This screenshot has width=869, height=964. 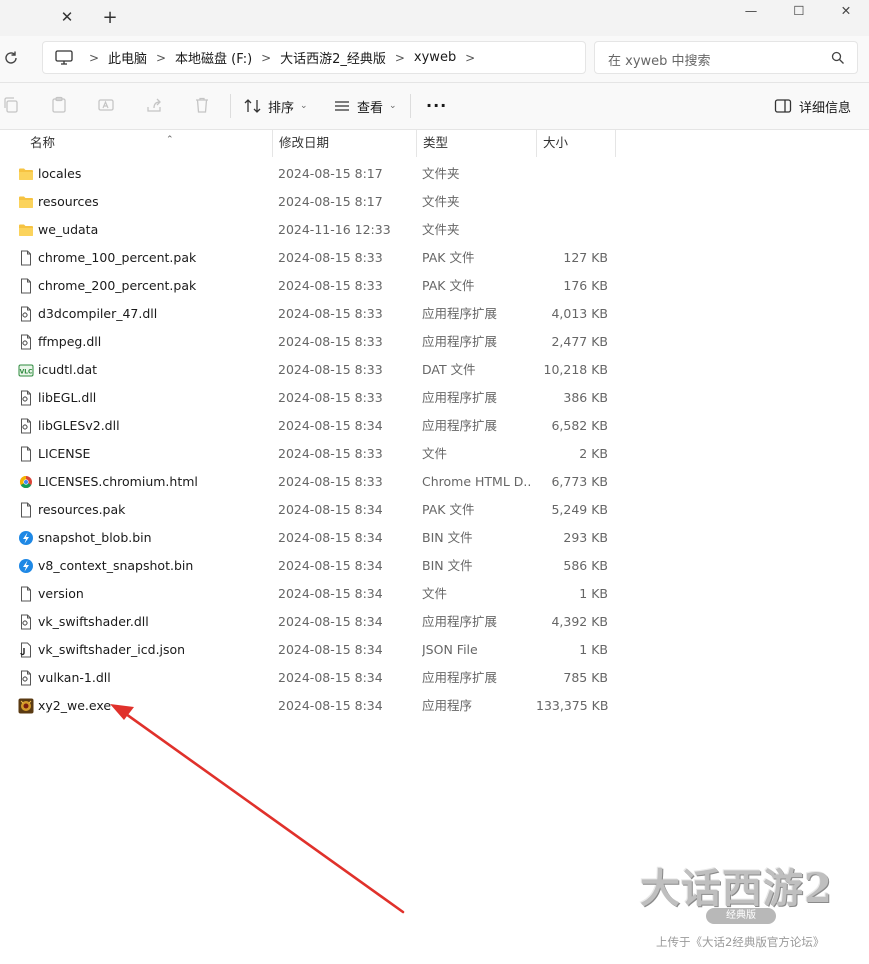 What do you see at coordinates (736, 888) in the screenshot?
I see `logo-title: 大话西游2` at bounding box center [736, 888].